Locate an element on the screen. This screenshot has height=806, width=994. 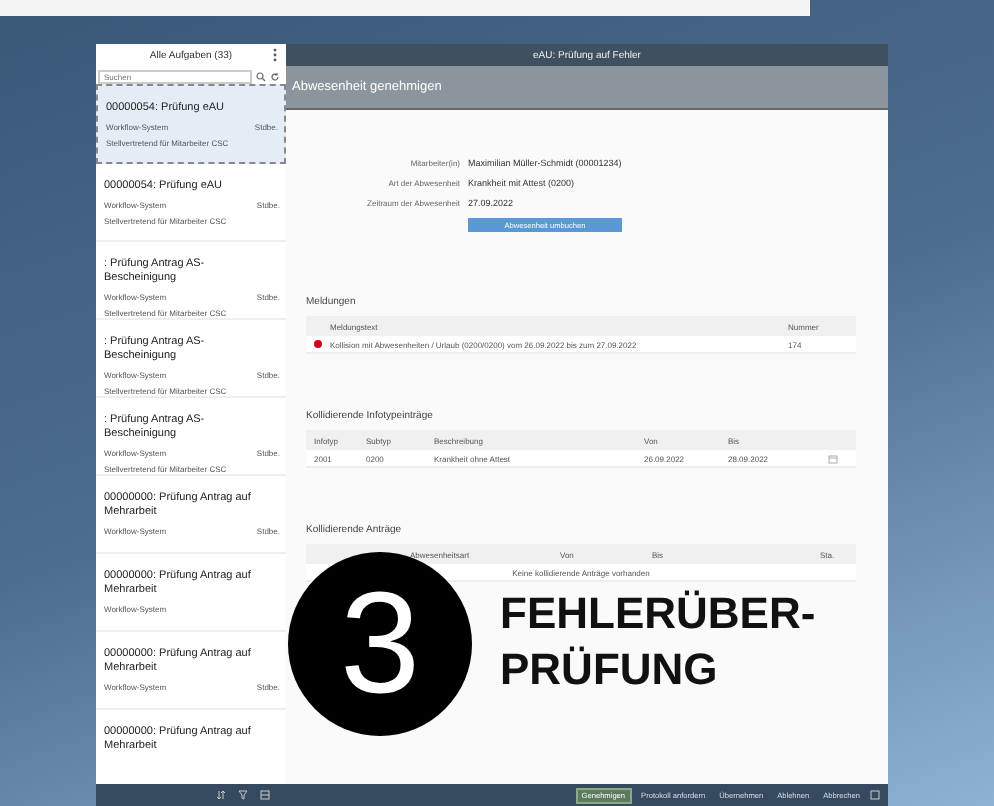
sort-icon is located at coordinates (221, 795).